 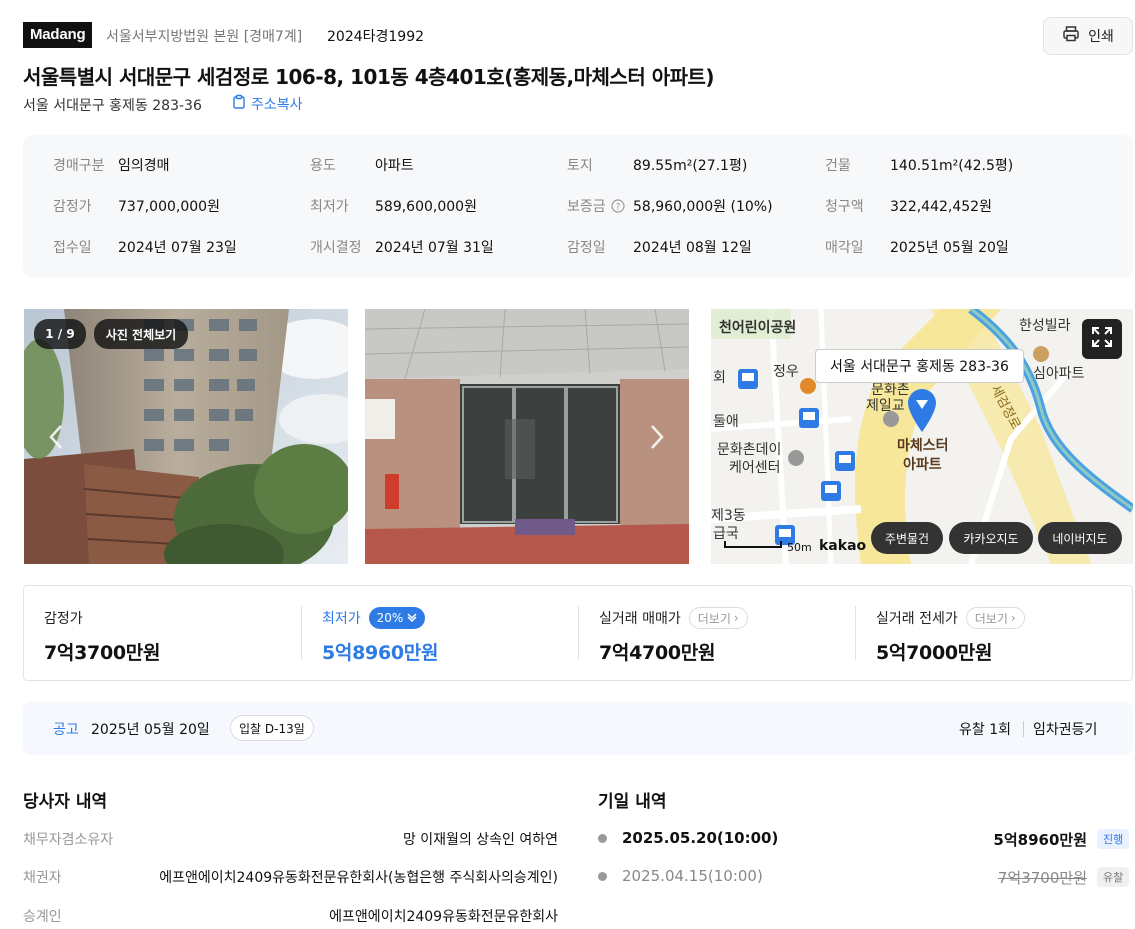 What do you see at coordinates (272, 728) in the screenshot?
I see `bid-dday-badge: 입찰 D-13일` at bounding box center [272, 728].